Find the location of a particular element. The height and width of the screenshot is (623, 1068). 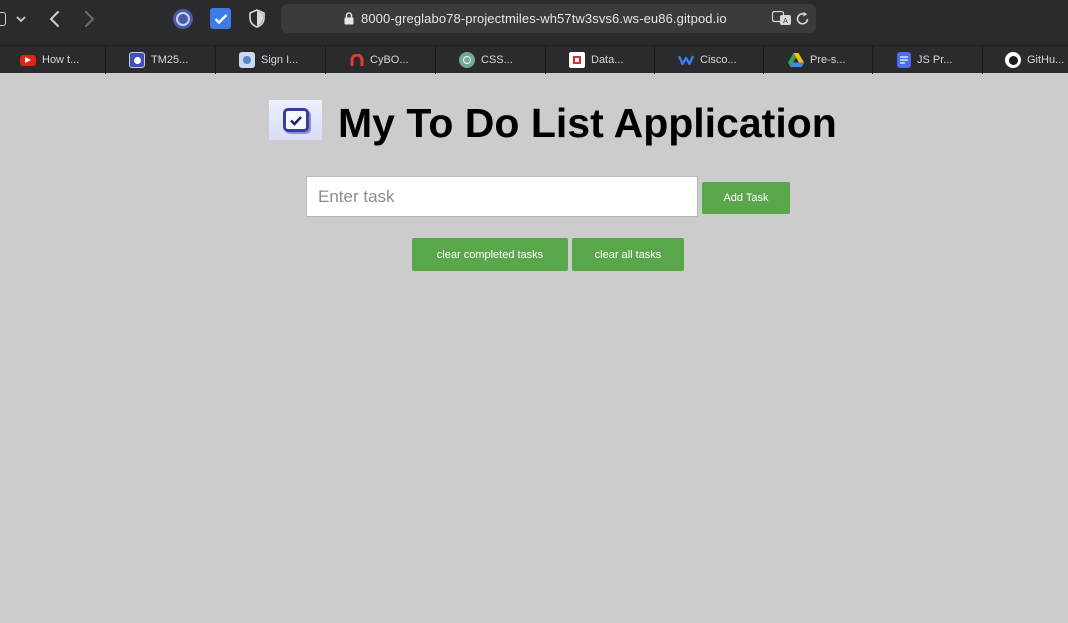

google-drive-icon is located at coordinates (796, 60).